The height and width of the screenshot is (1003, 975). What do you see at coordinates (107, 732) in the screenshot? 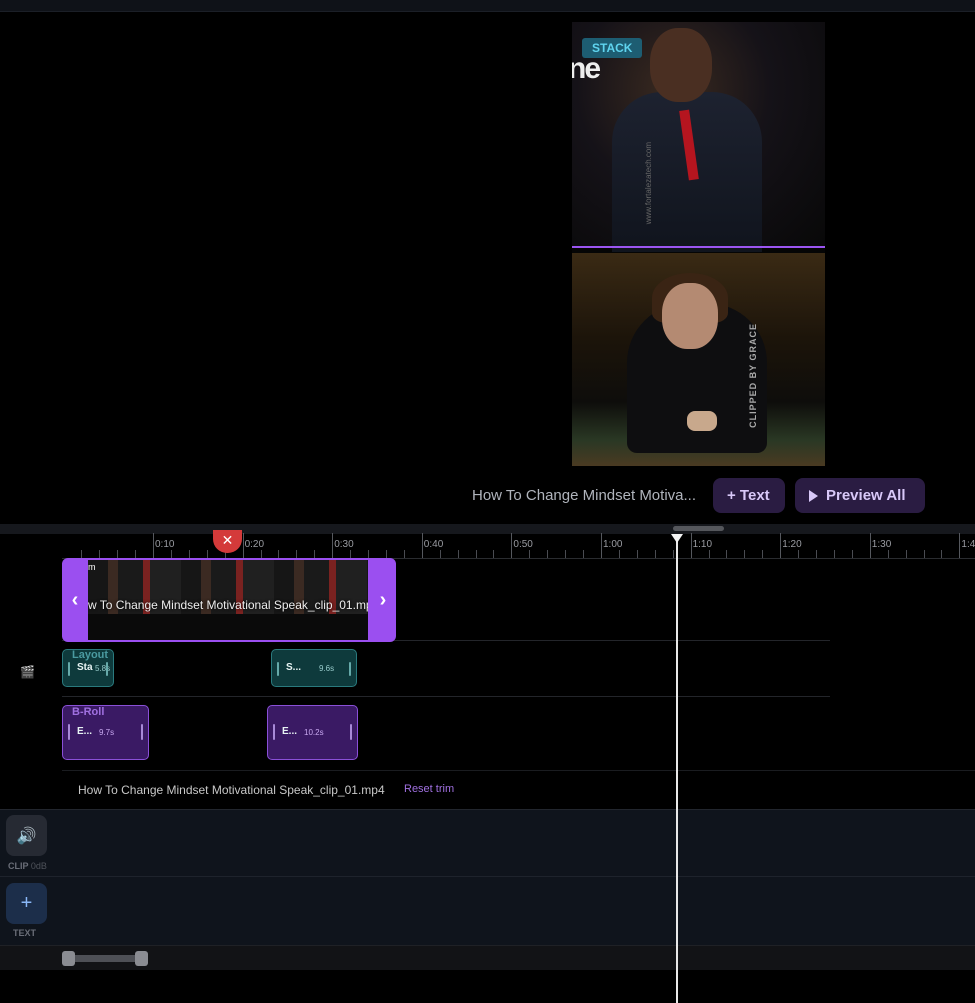
I see `broll-clip-duration: 9.7s` at bounding box center [107, 732].